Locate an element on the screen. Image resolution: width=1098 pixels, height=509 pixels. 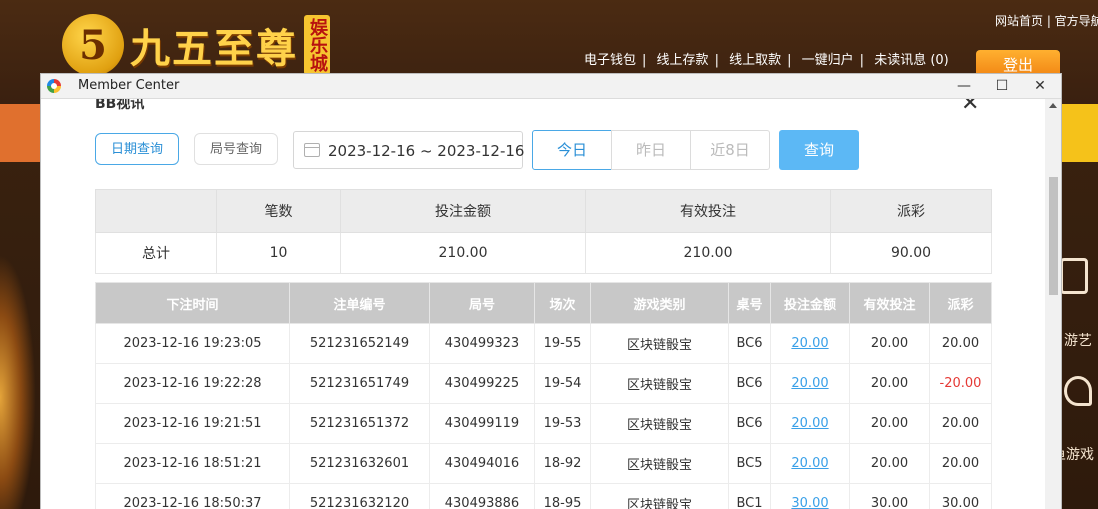
cell-session: 19-54 is located at coordinates (562, 383).